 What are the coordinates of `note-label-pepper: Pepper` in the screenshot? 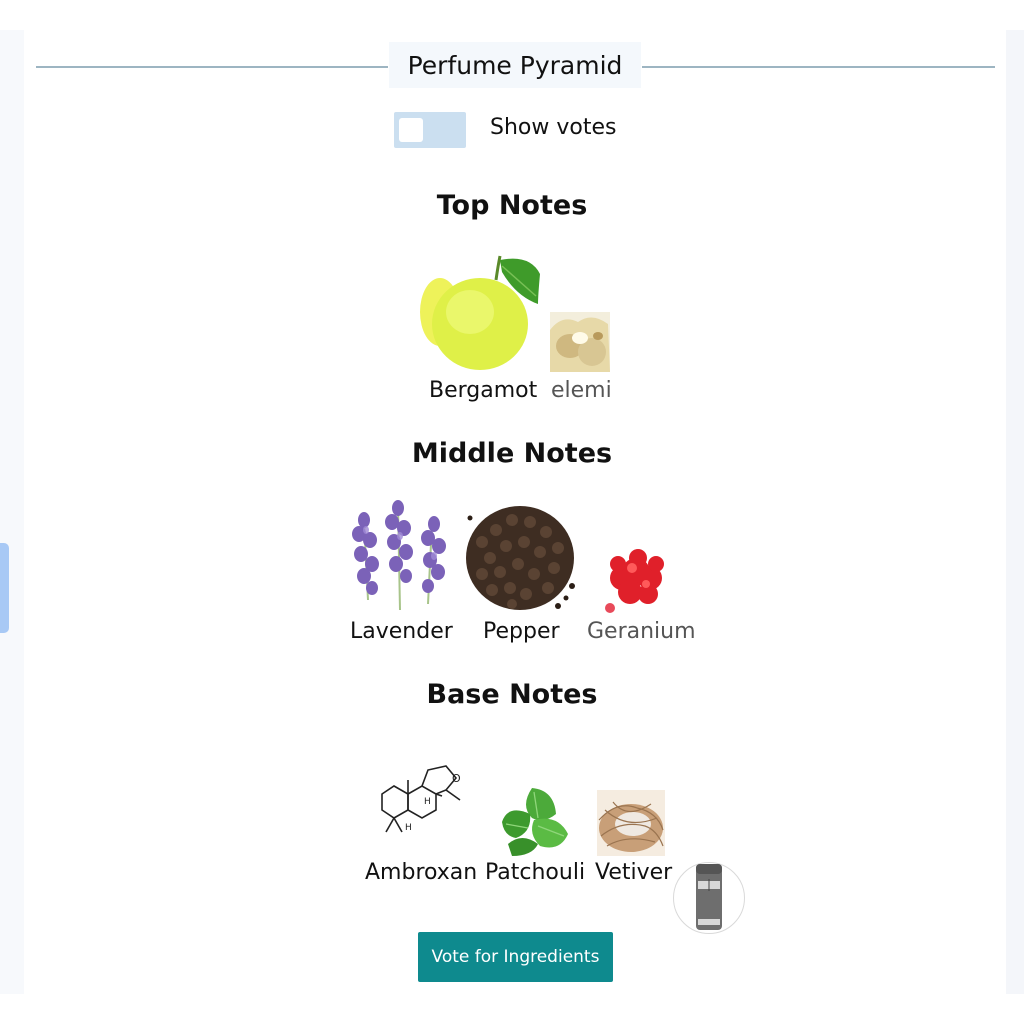 It's located at (521, 631).